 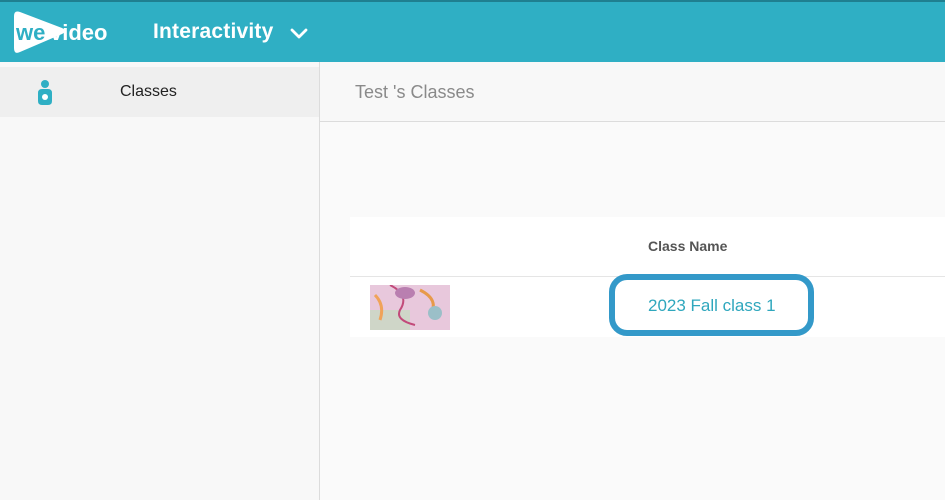 What do you see at coordinates (299, 34) in the screenshot?
I see `chevron-down-icon` at bounding box center [299, 34].